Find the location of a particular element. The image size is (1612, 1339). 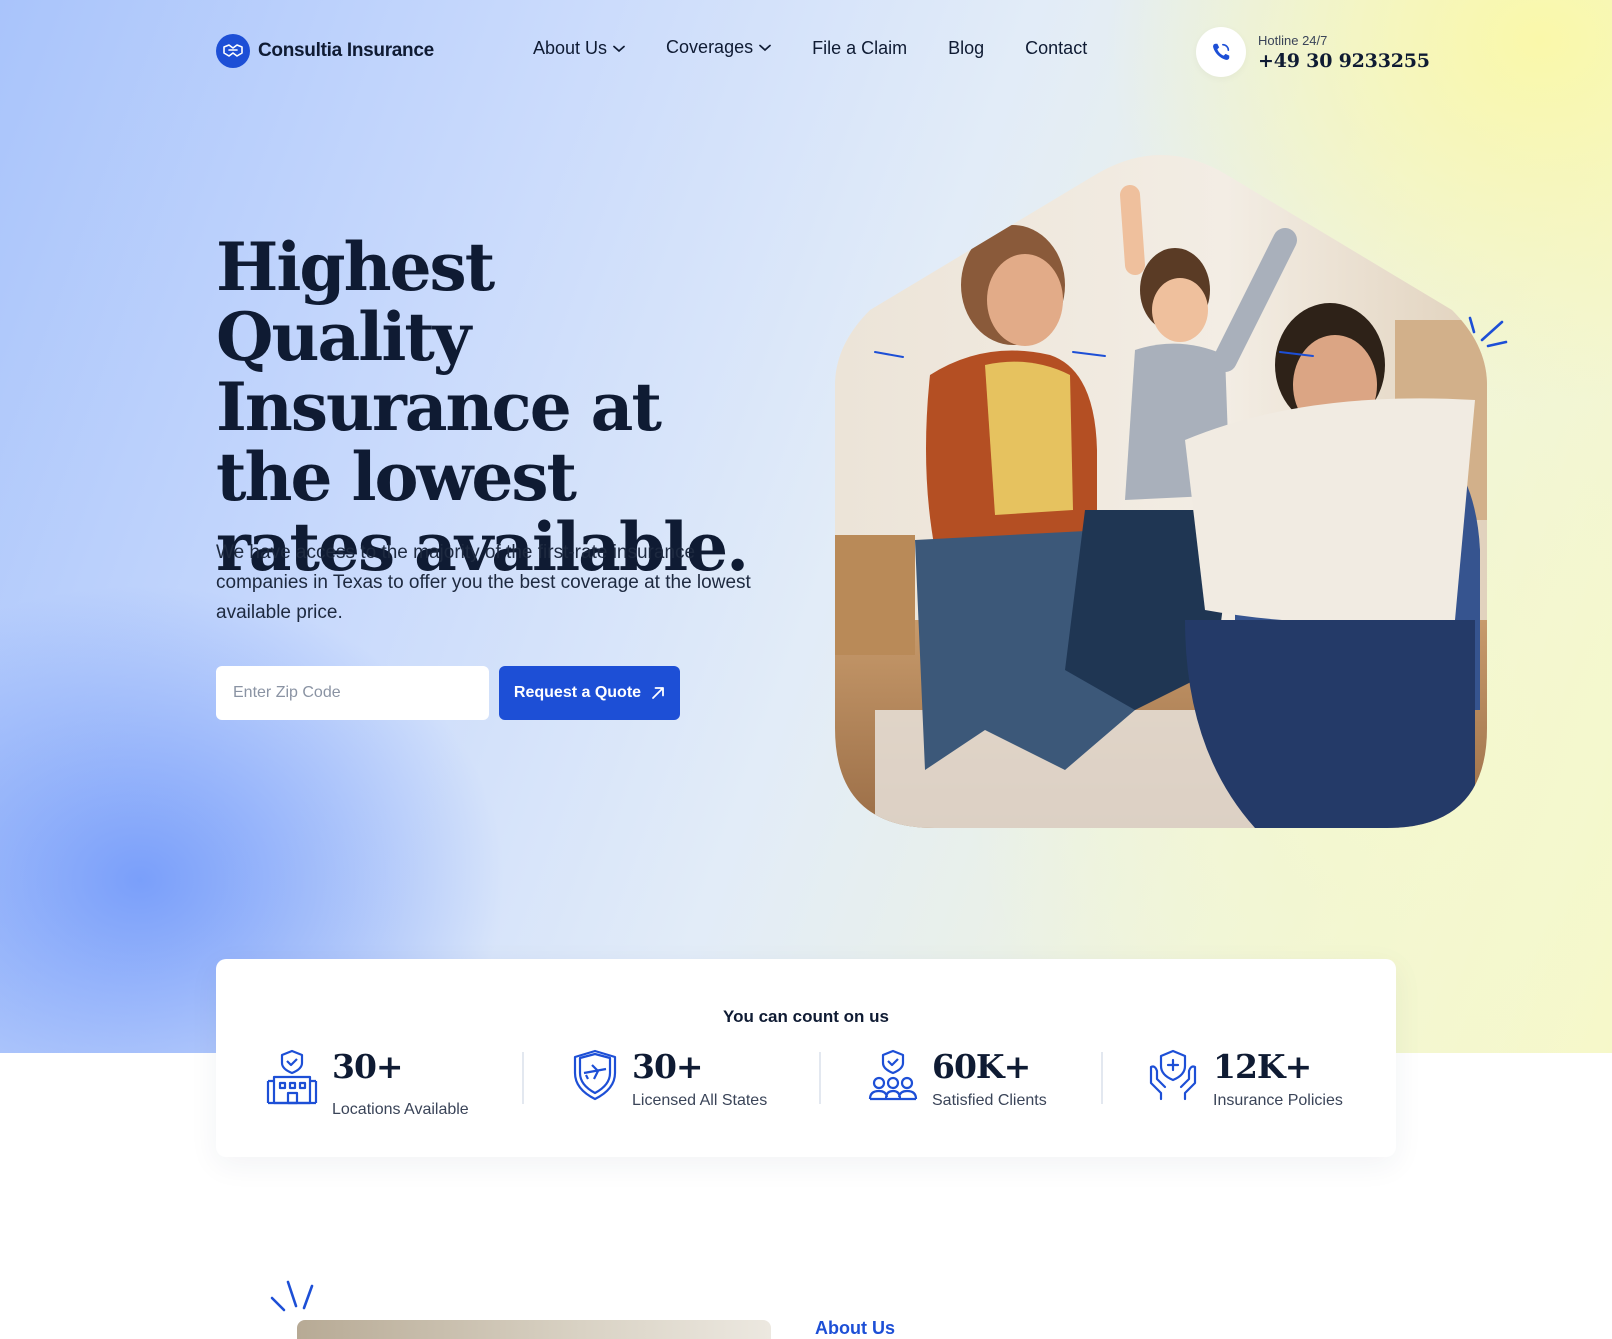

request-quote-button: Request a Quote is located at coordinates (589, 693).